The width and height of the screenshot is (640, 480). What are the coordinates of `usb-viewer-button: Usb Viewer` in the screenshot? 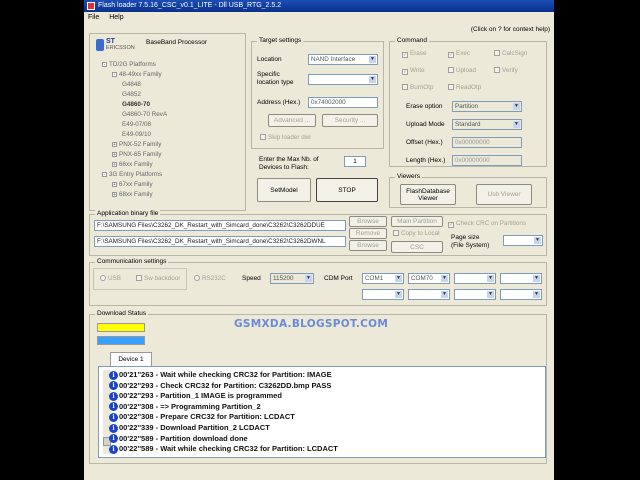 It's located at (504, 194).